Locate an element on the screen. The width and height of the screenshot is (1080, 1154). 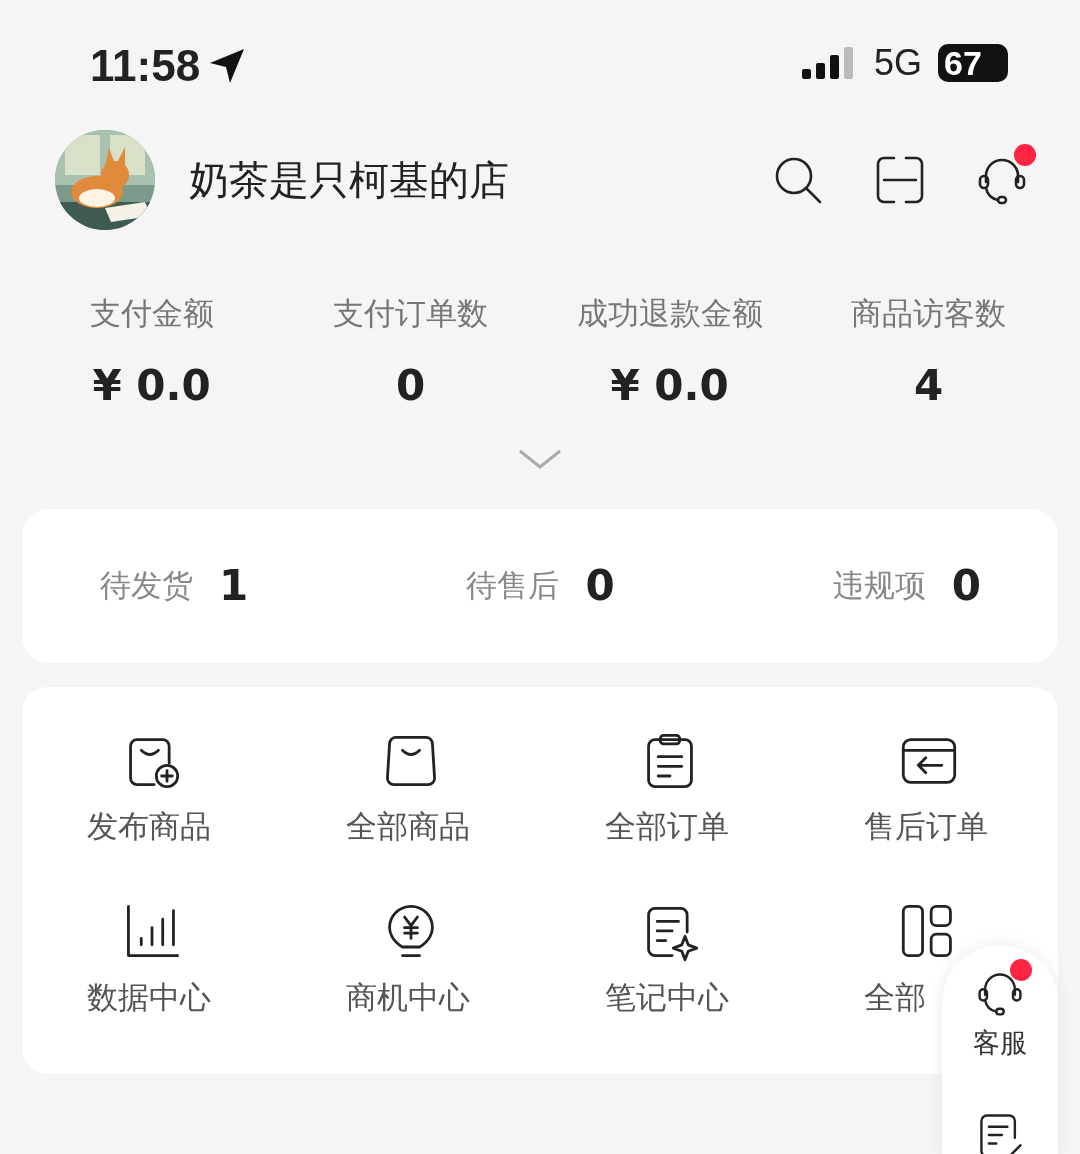
todo-label: 待售后 is located at coordinates (513, 586).